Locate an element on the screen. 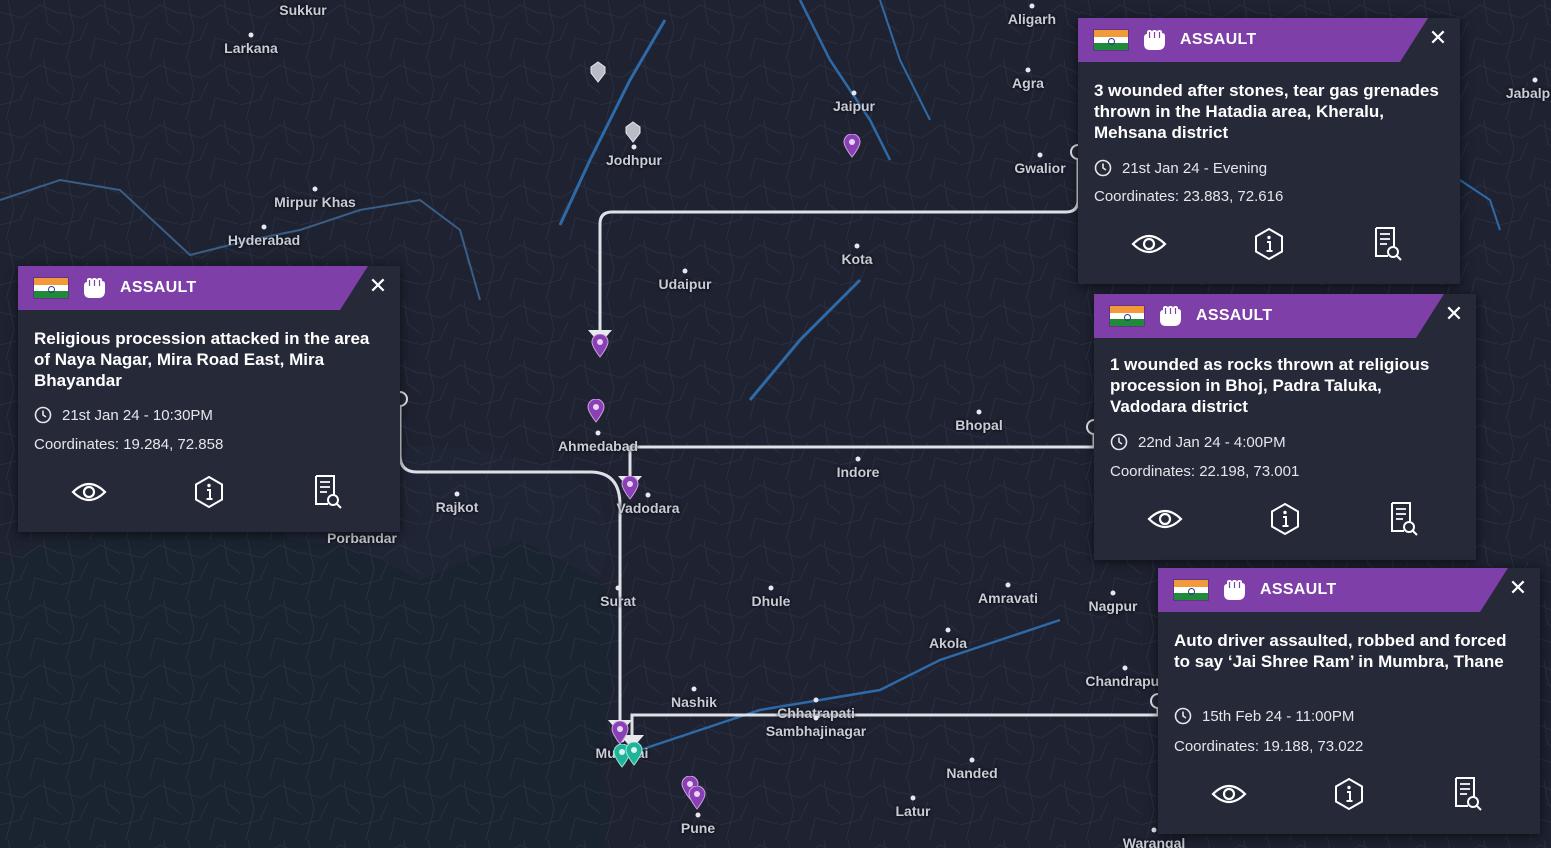 The image size is (1551, 848). city-label: Warangal is located at coordinates (1154, 841).